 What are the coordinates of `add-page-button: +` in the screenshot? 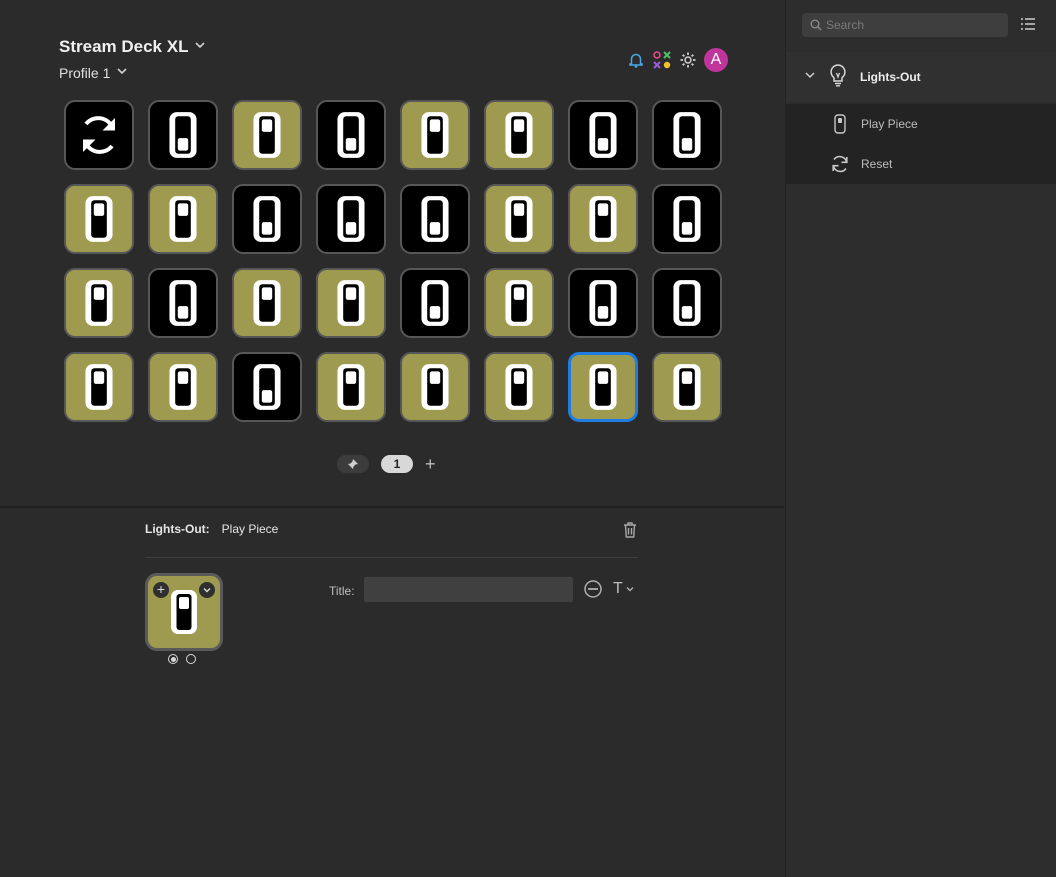 It's located at (430, 464).